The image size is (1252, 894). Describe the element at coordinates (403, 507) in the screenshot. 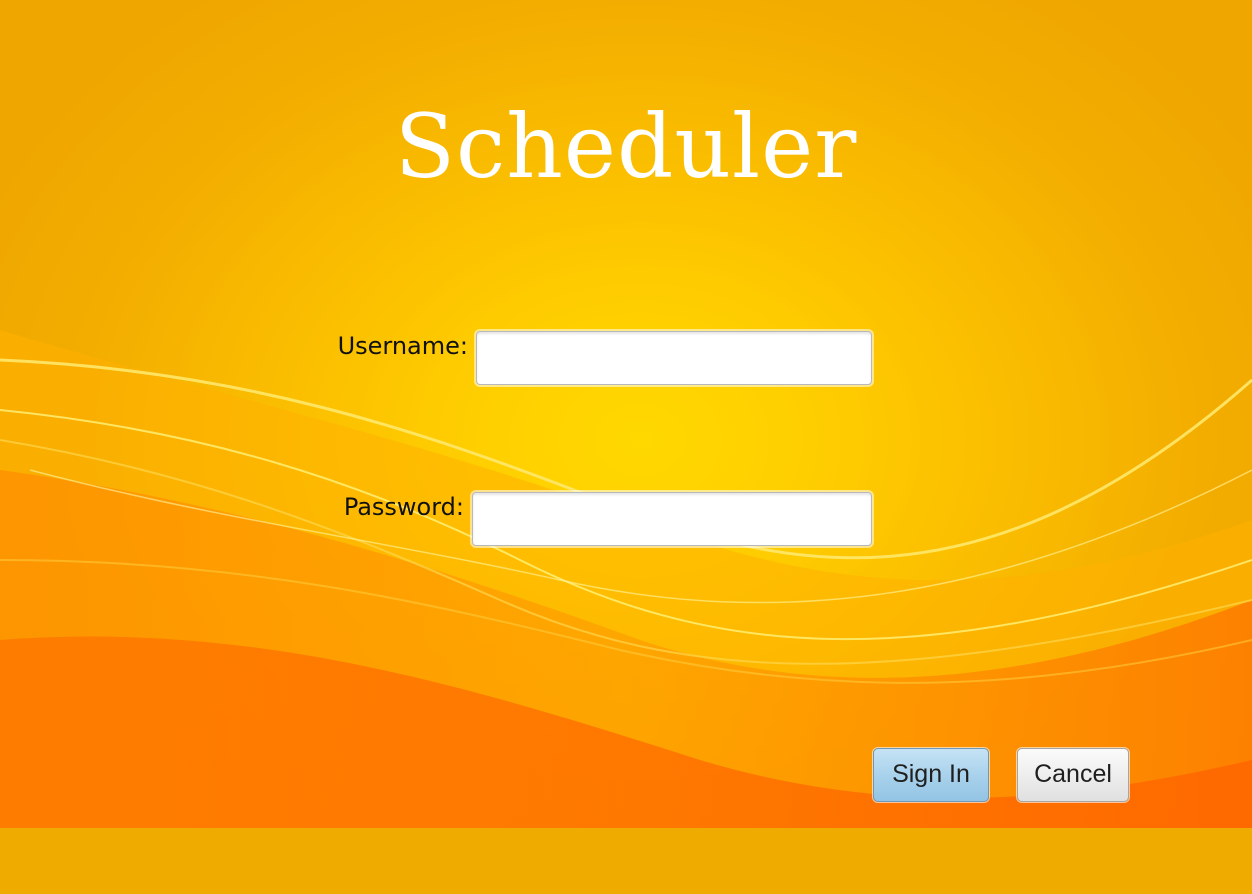

I see `password-label: Password:` at that location.